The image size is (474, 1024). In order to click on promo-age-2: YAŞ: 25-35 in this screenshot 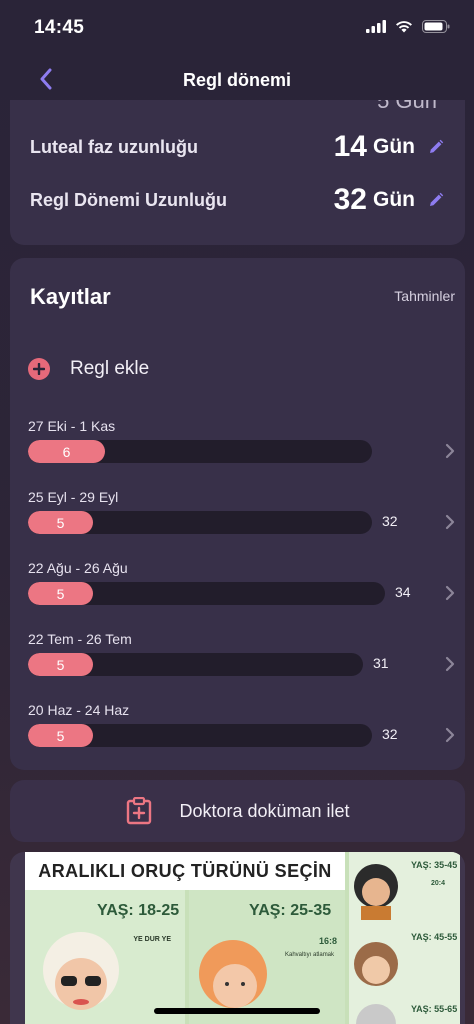, I will do `click(290, 910)`.